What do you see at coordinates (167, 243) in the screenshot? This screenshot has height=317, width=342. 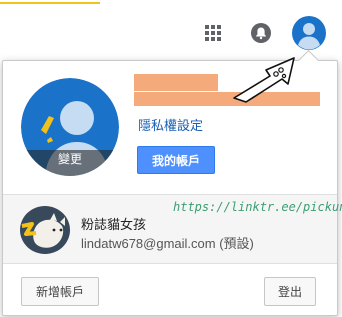 I see `account-email: lindatw678@gmail.com (預設)` at bounding box center [167, 243].